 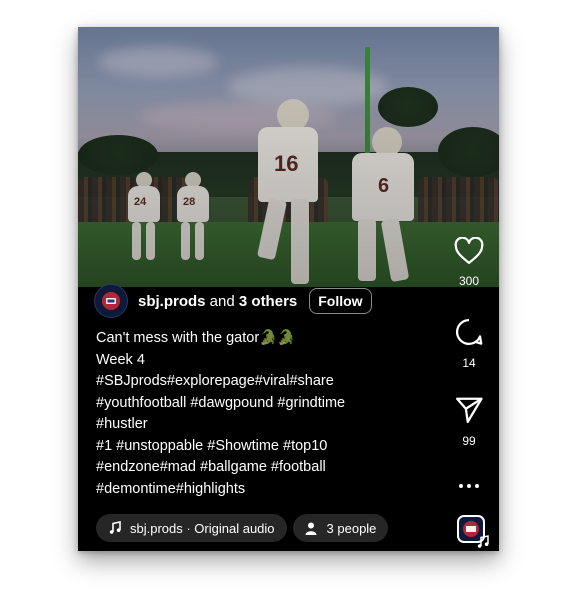 I want to click on people-label: 3 people, so click(x=351, y=528).